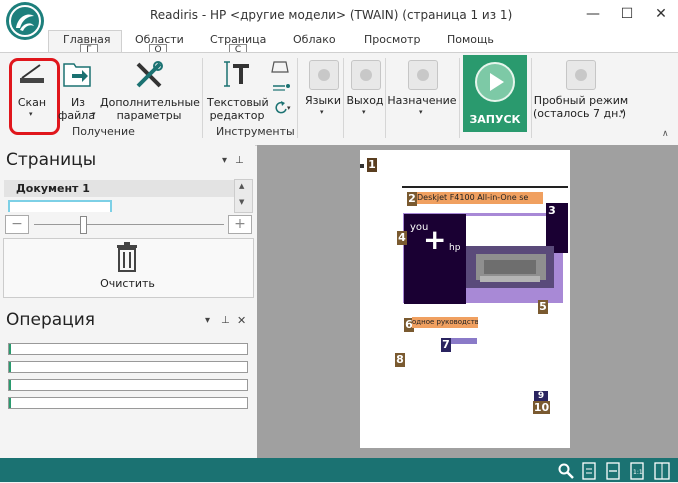 The height and width of the screenshot is (483, 678). I want to click on operation-panel-title: Операция, so click(51, 320).